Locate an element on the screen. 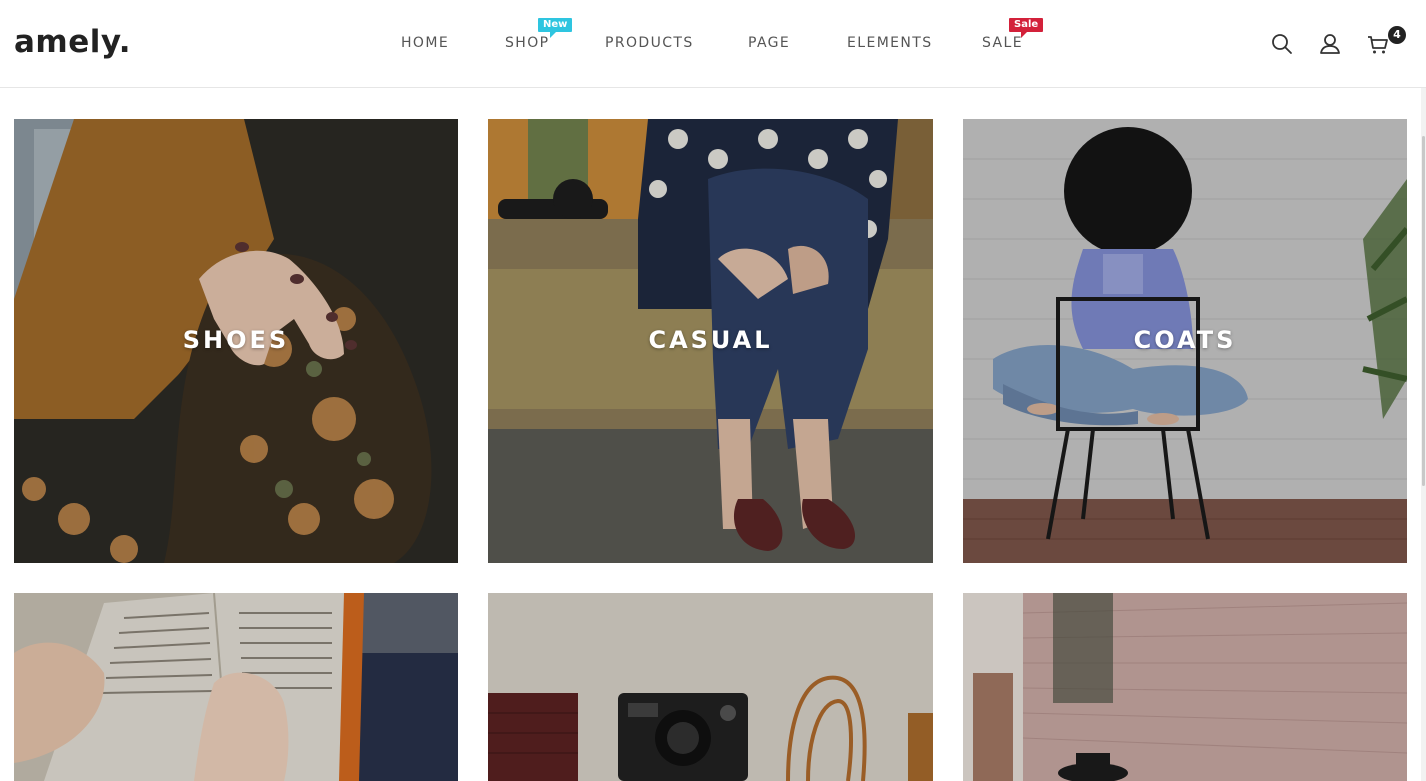 The width and height of the screenshot is (1426, 781). nav-item-shop: SHOP is located at coordinates (527, 43).